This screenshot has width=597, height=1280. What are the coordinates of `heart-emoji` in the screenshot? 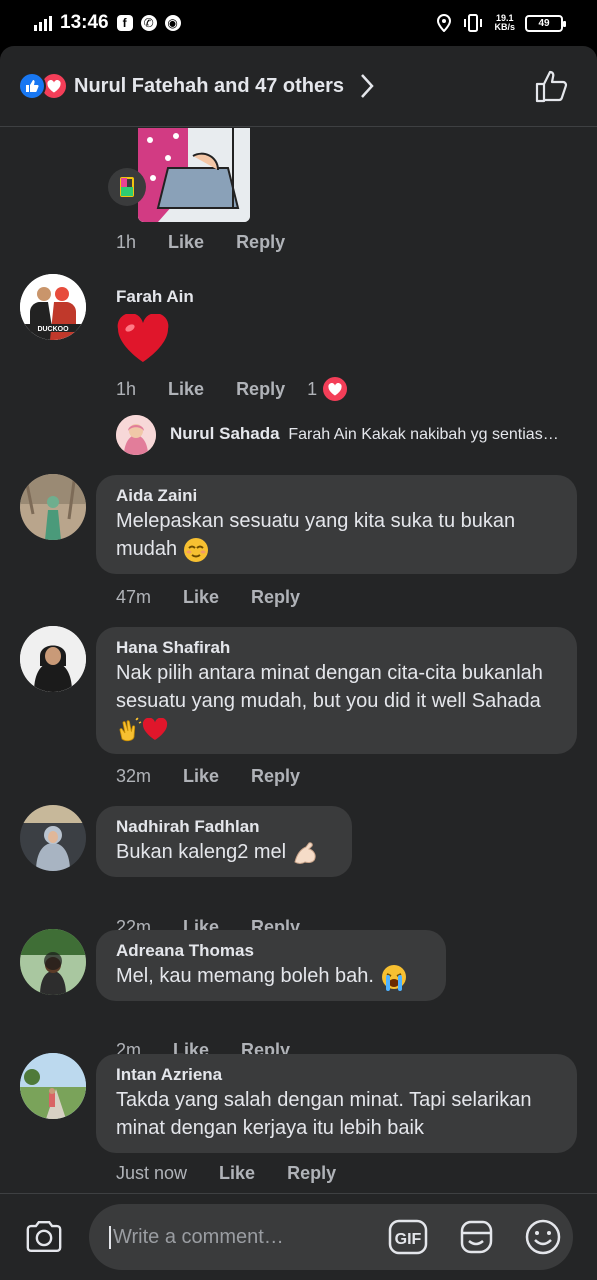 It's located at (143, 341).